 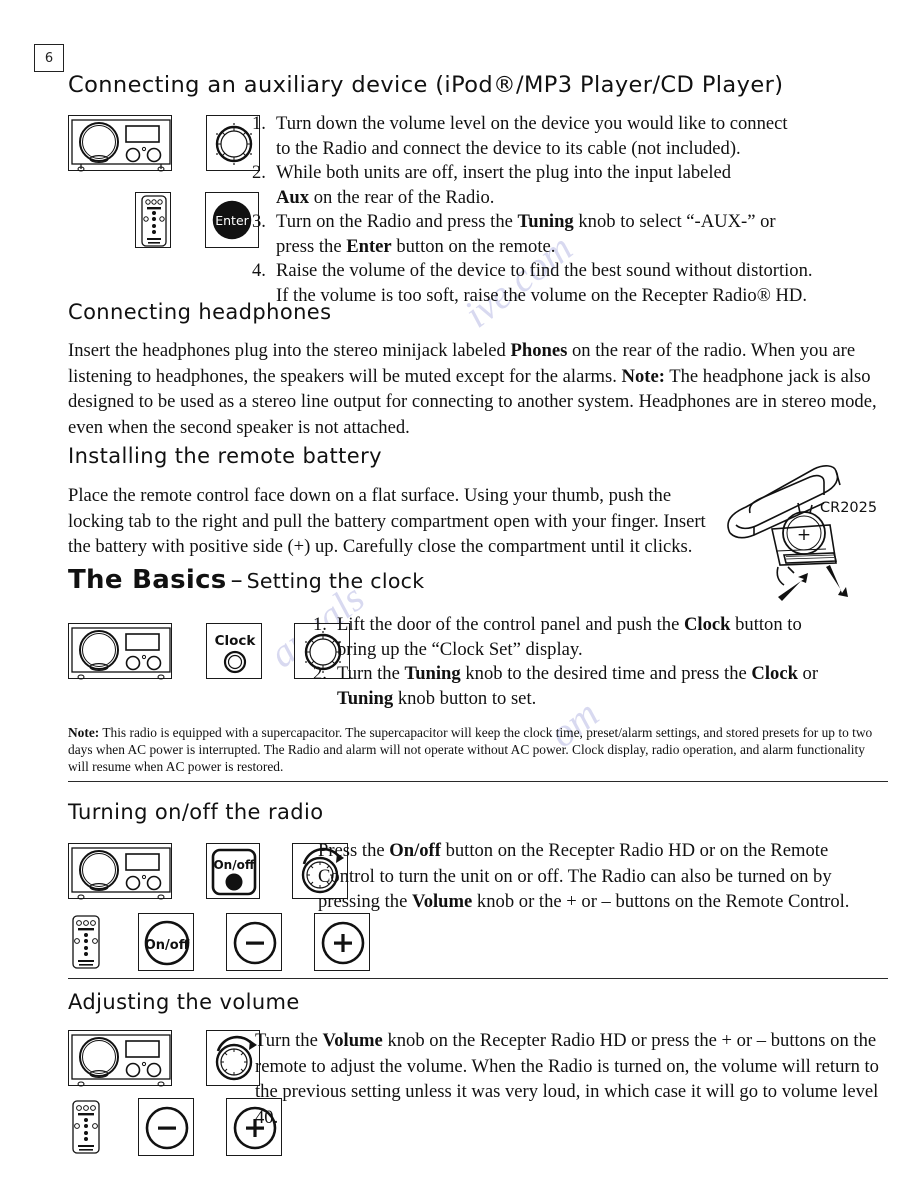 I want to click on enter-button-icon: Enter, so click(x=232, y=220).